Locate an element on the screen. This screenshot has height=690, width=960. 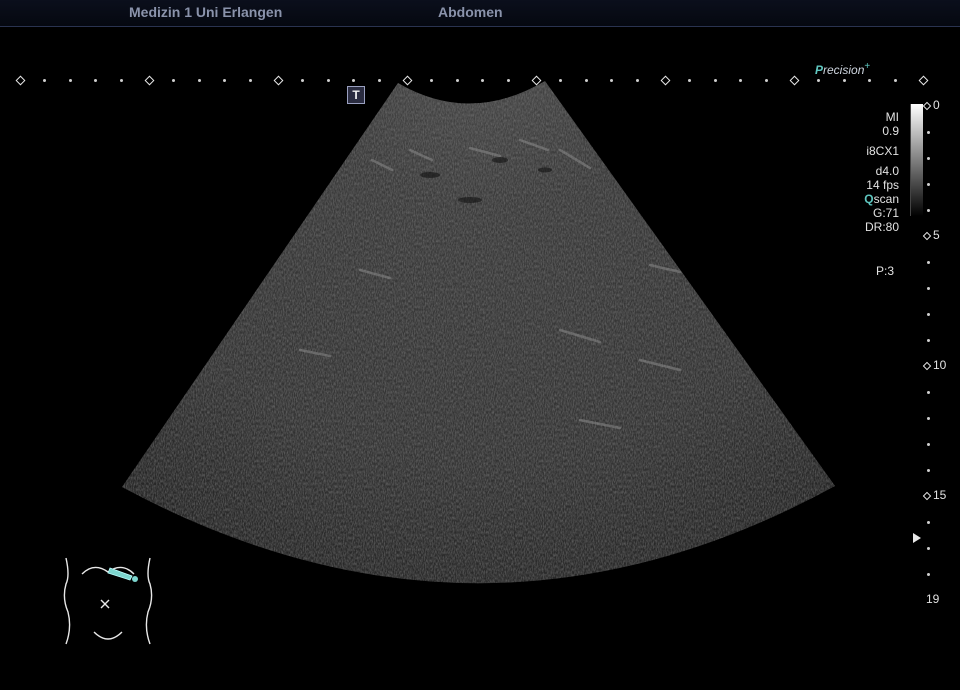
gain-value: G:71 is located at coordinates (885, 213).